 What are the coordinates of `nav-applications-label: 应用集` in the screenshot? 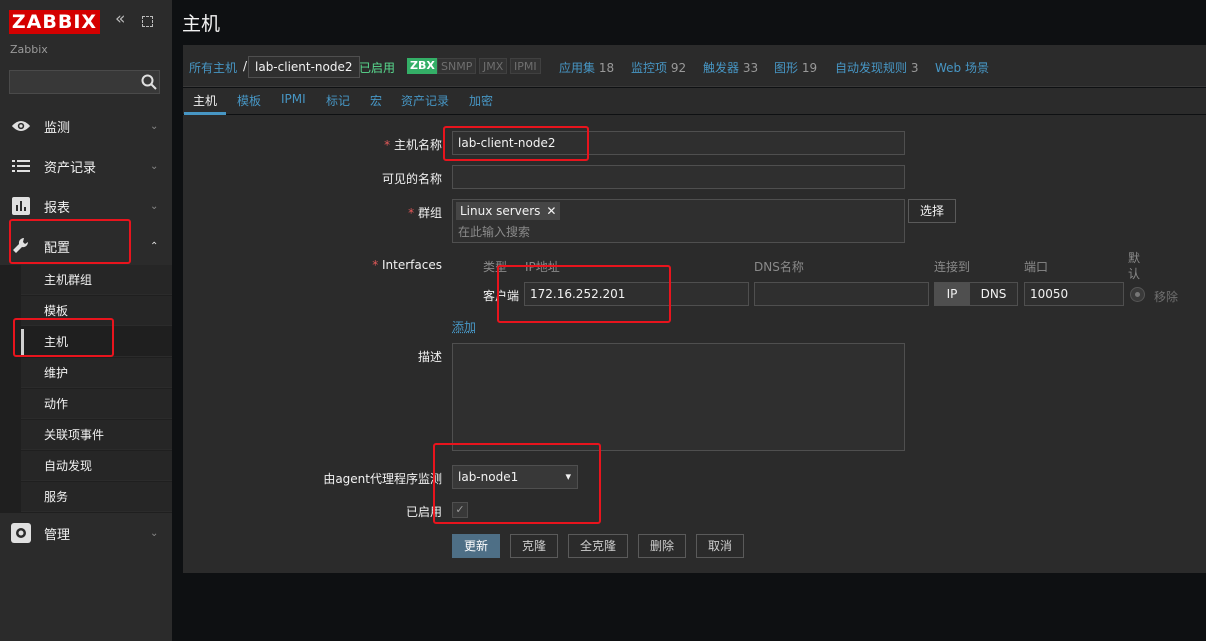 It's located at (577, 68).